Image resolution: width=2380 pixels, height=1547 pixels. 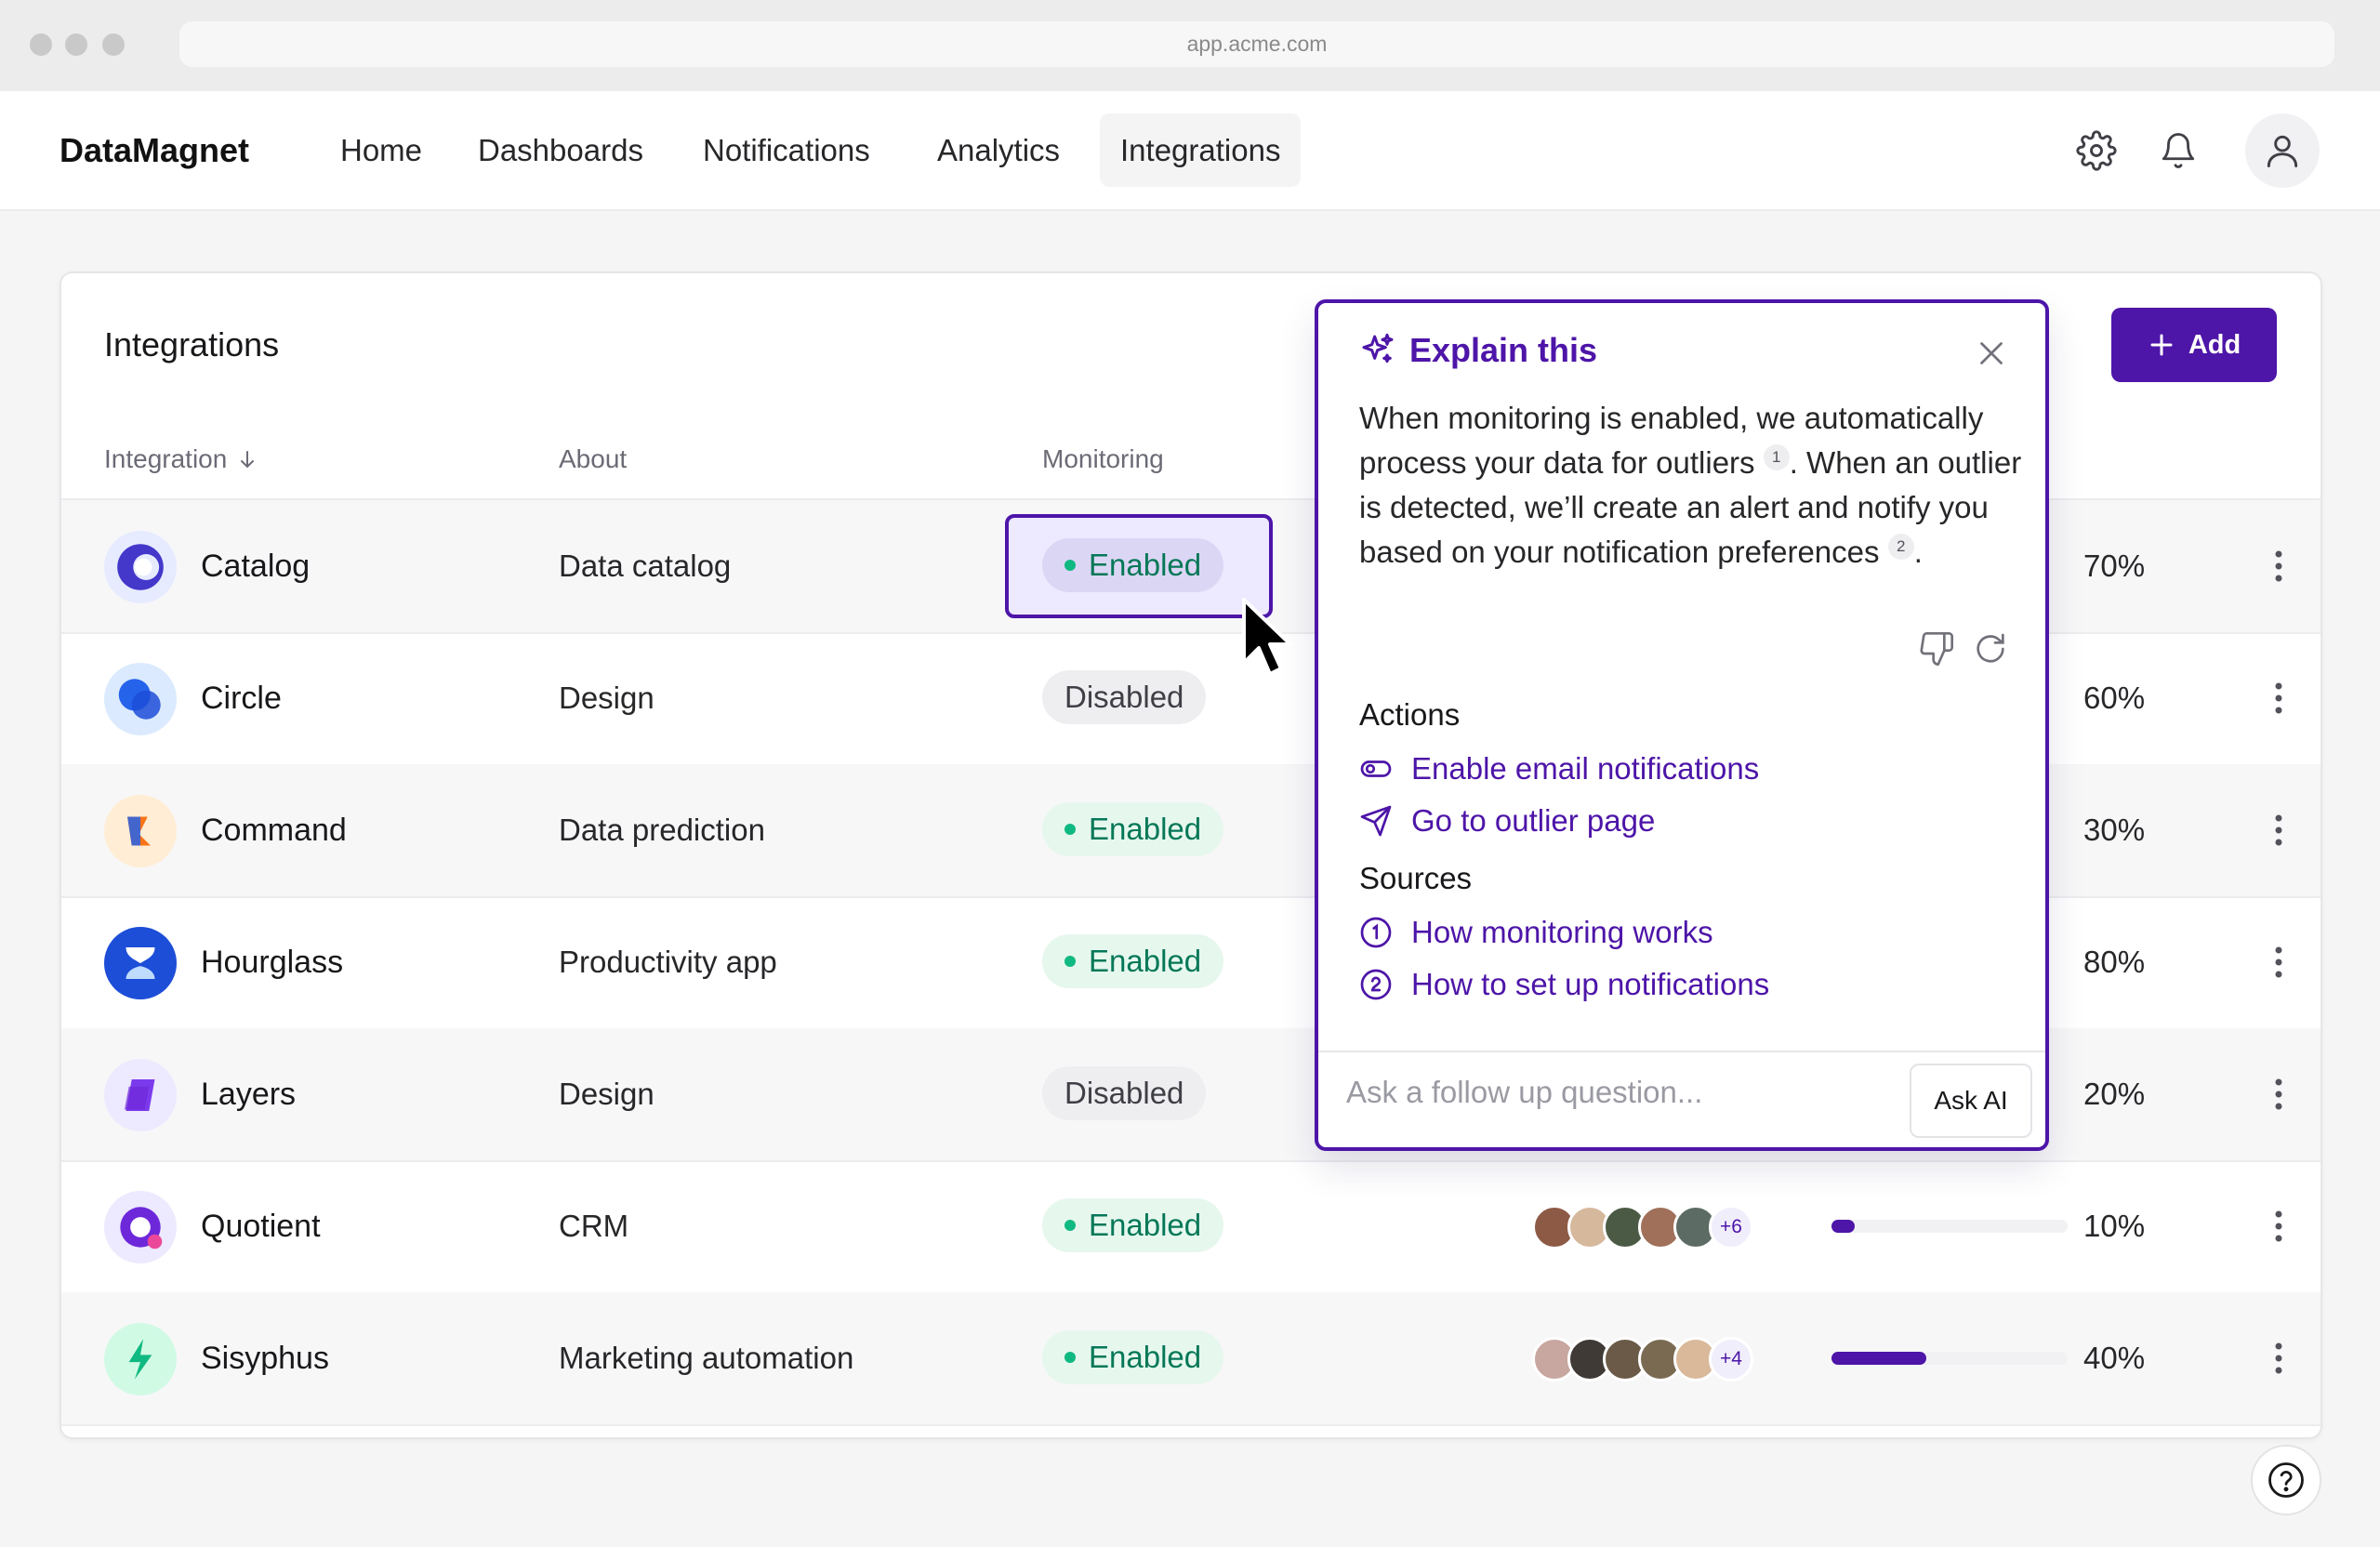 I want to click on progress-value: 40%, so click(x=2114, y=1358).